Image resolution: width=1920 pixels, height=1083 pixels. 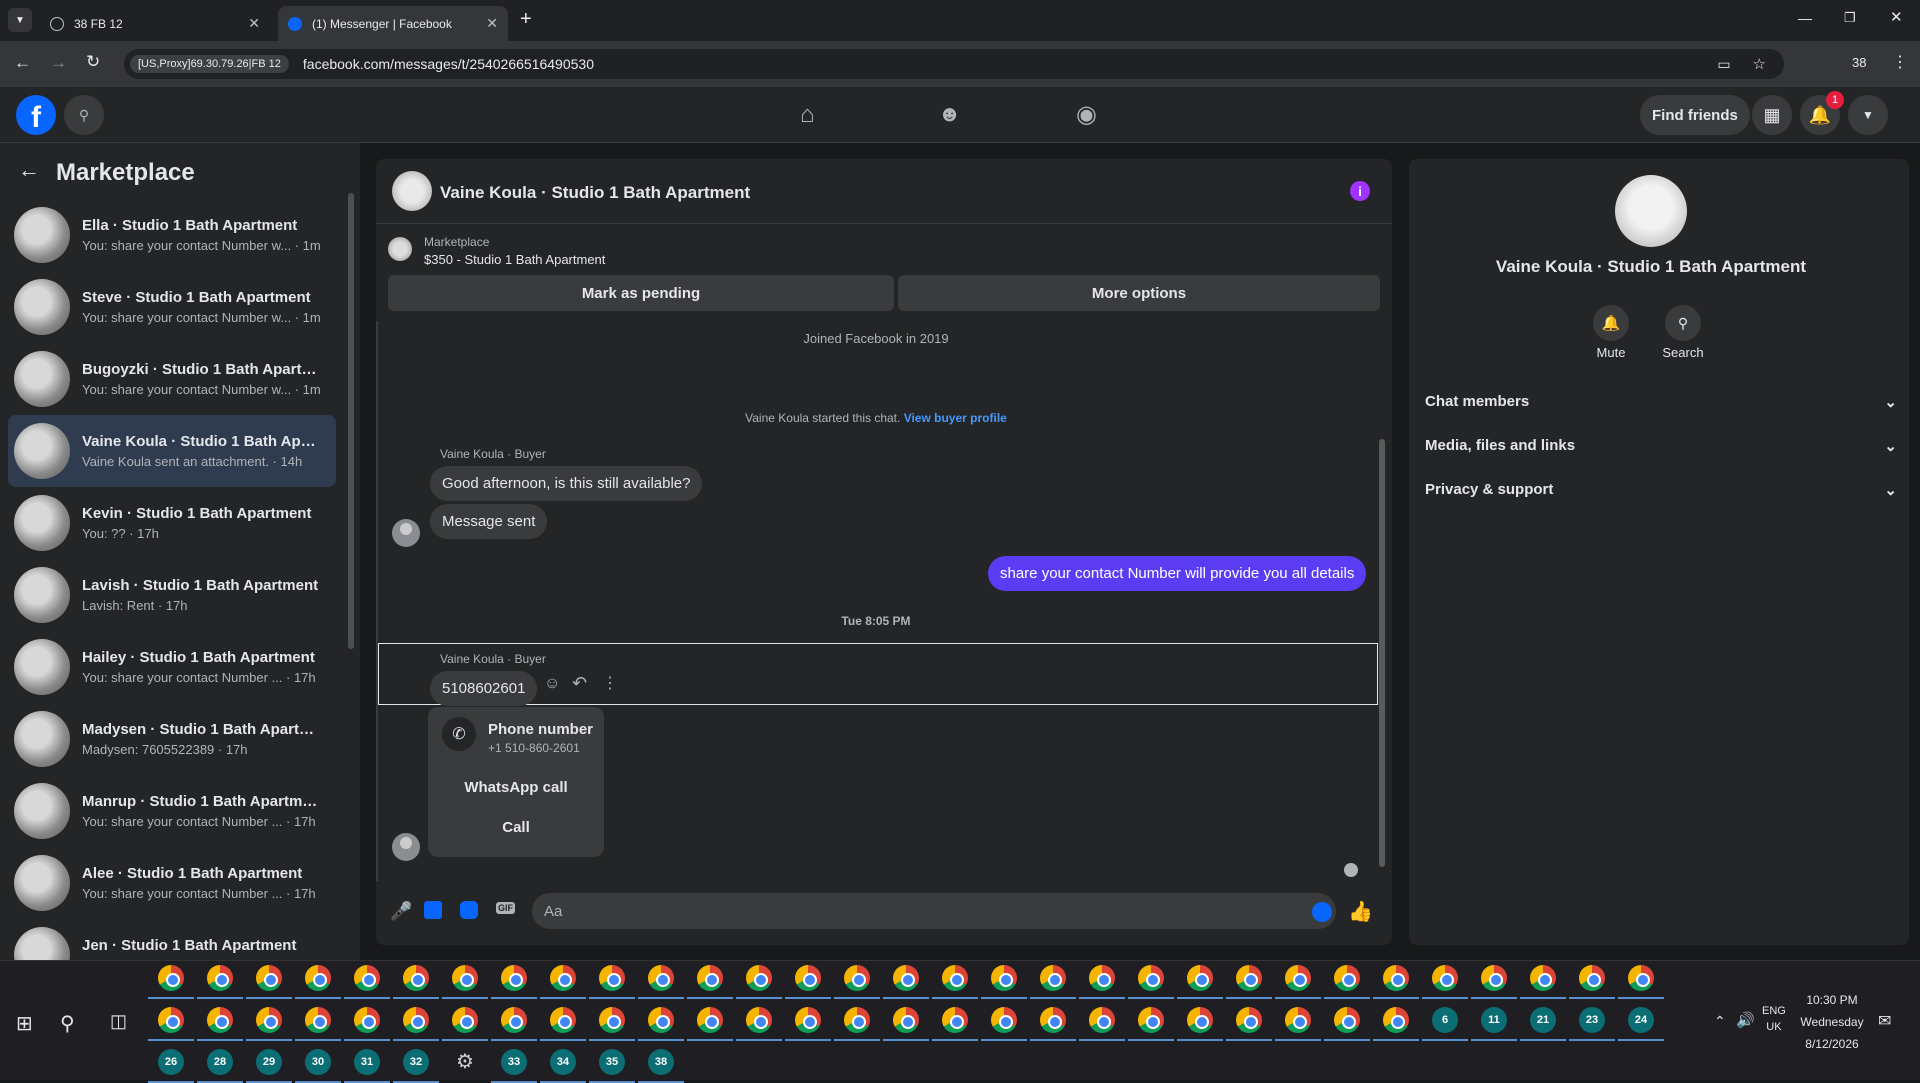 I want to click on profile-taskbar-icon: 26, so click(x=171, y=1062).